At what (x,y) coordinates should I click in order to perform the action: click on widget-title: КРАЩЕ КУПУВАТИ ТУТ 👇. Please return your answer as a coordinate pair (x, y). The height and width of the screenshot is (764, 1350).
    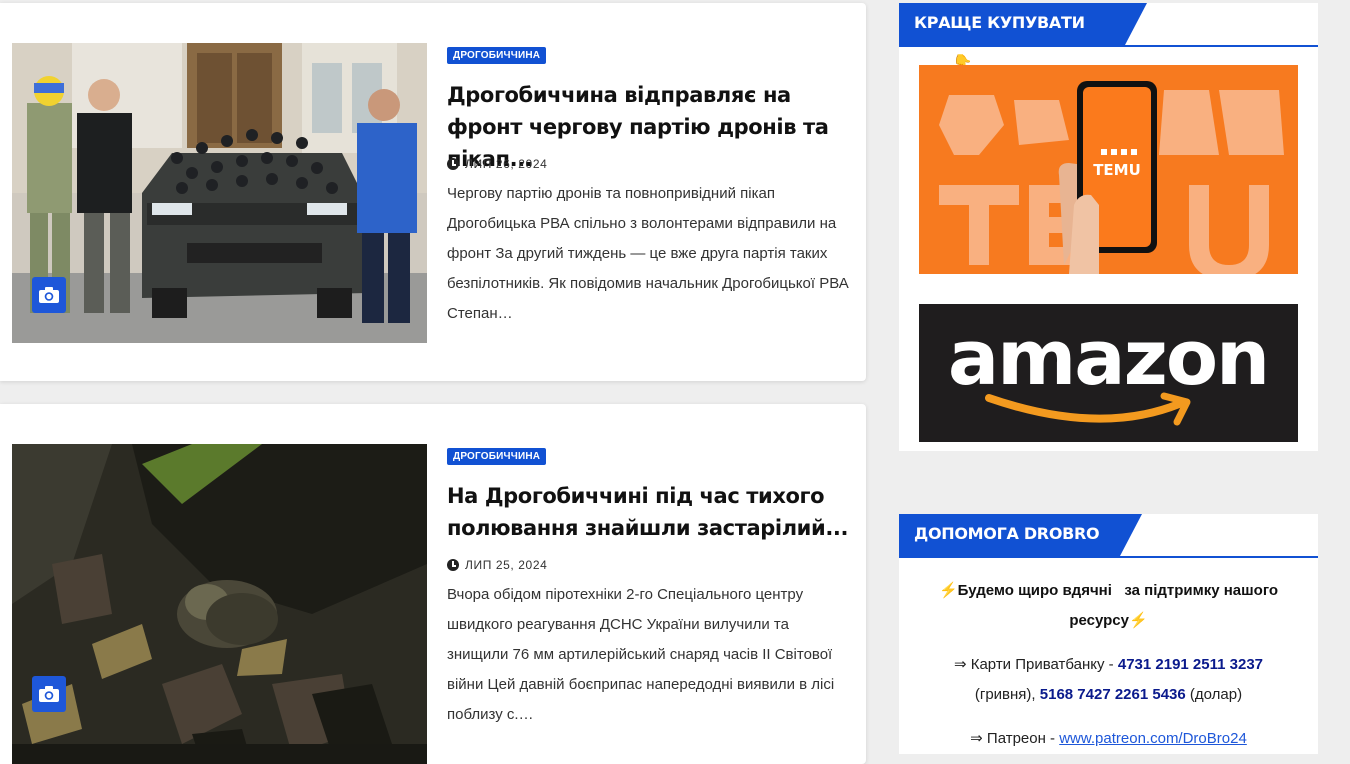
    Looking at the image, I should click on (1023, 37).